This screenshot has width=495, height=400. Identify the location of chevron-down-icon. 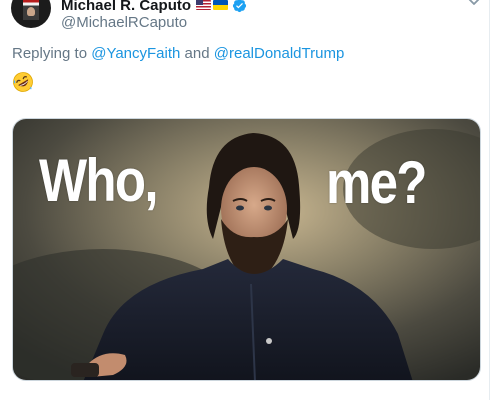
(474, 3).